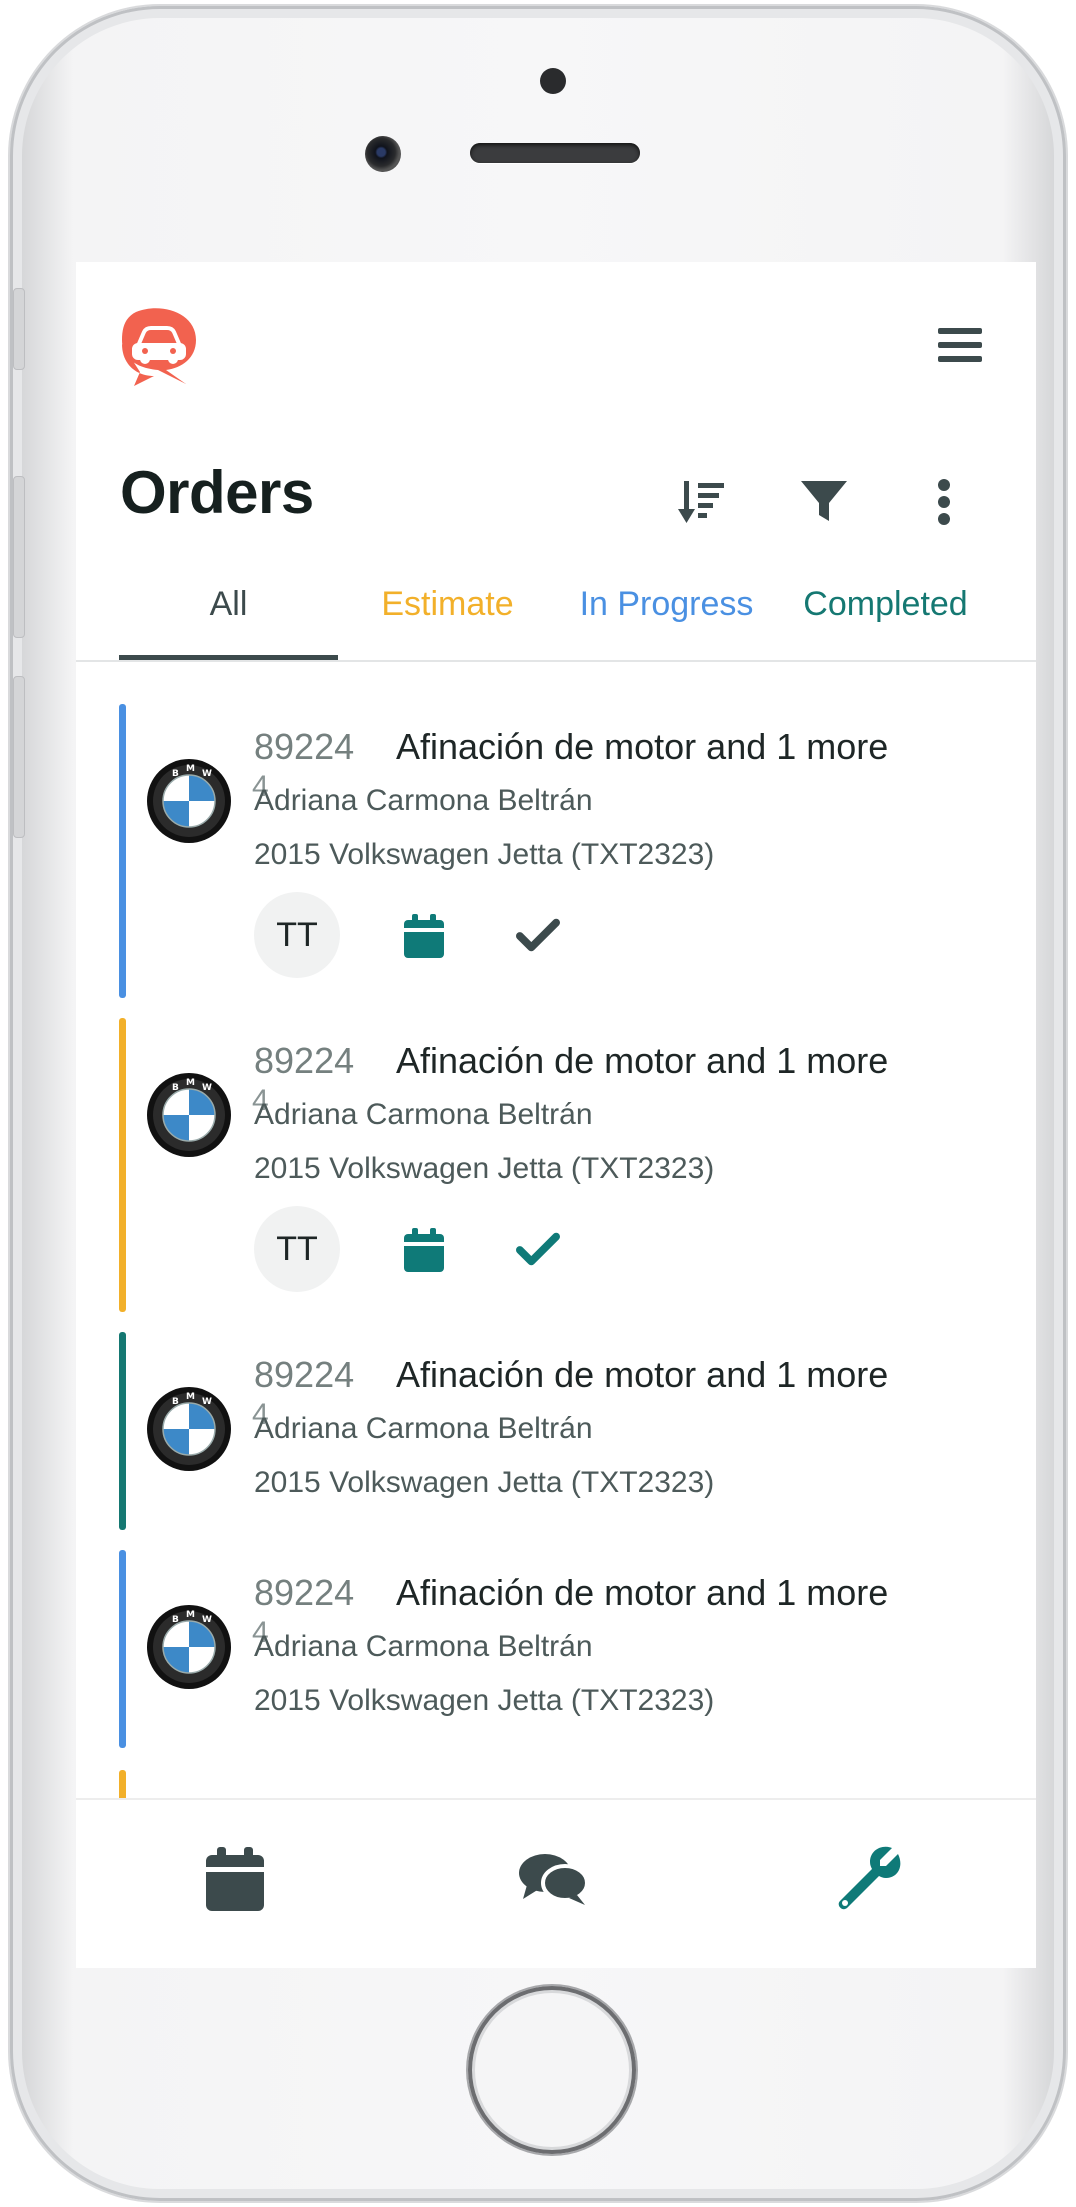 This screenshot has height=2207, width=1076. I want to click on front-camera, so click(383, 154).